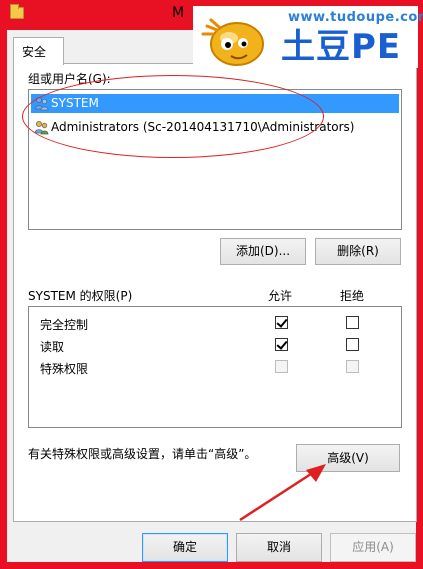 The image size is (423, 569). What do you see at coordinates (17, 11) in the screenshot?
I see `folder-icon` at bounding box center [17, 11].